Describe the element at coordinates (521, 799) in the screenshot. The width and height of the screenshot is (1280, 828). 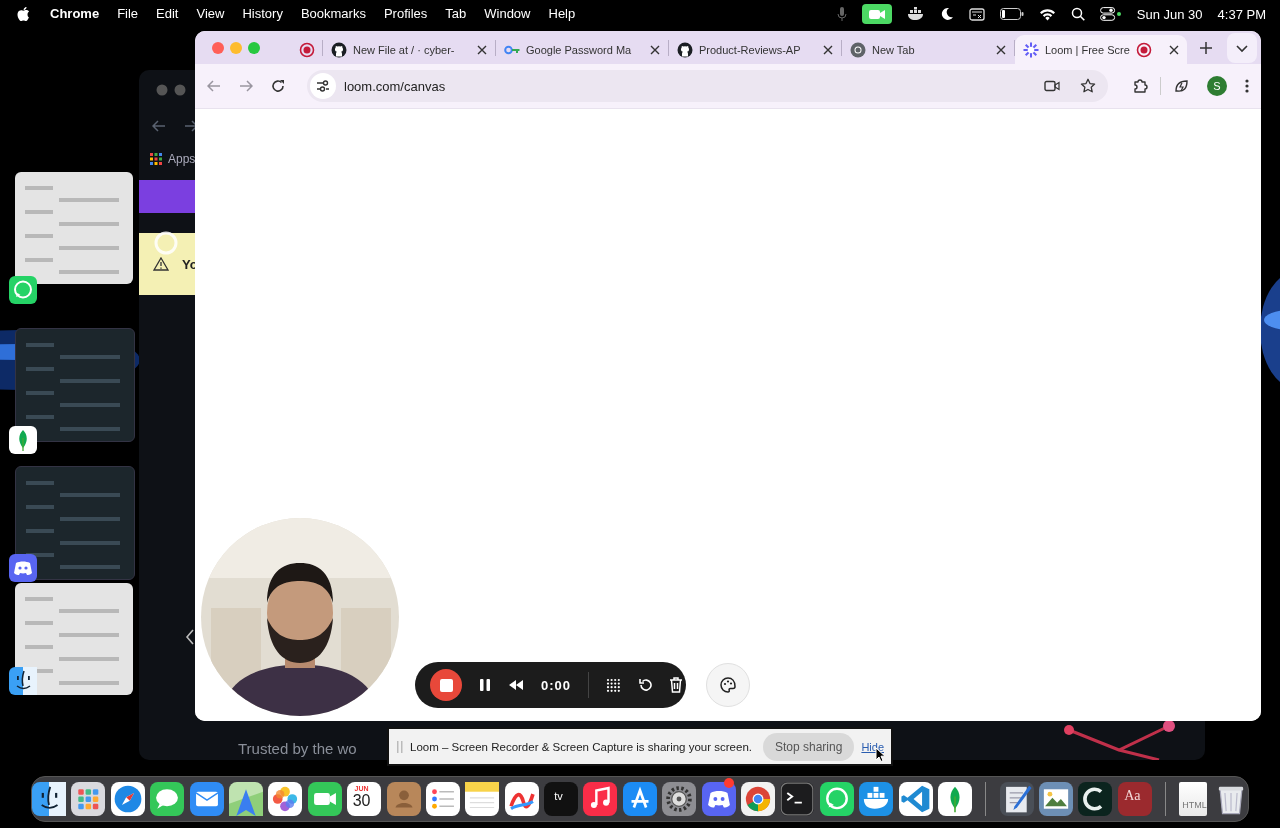
I see `scribble-icon` at that location.